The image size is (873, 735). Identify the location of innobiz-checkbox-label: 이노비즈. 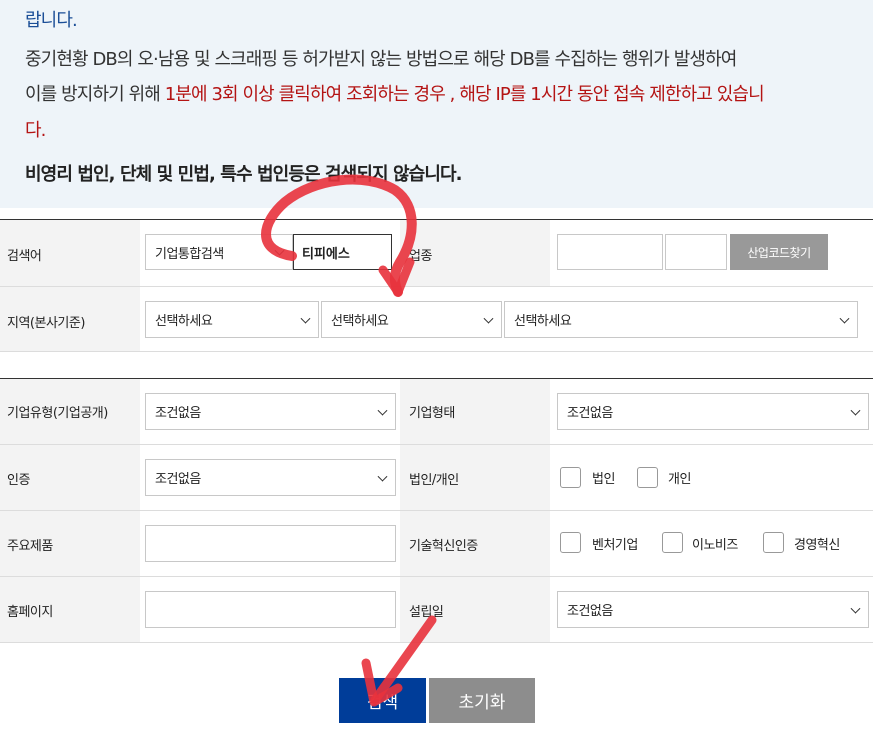
(715, 545).